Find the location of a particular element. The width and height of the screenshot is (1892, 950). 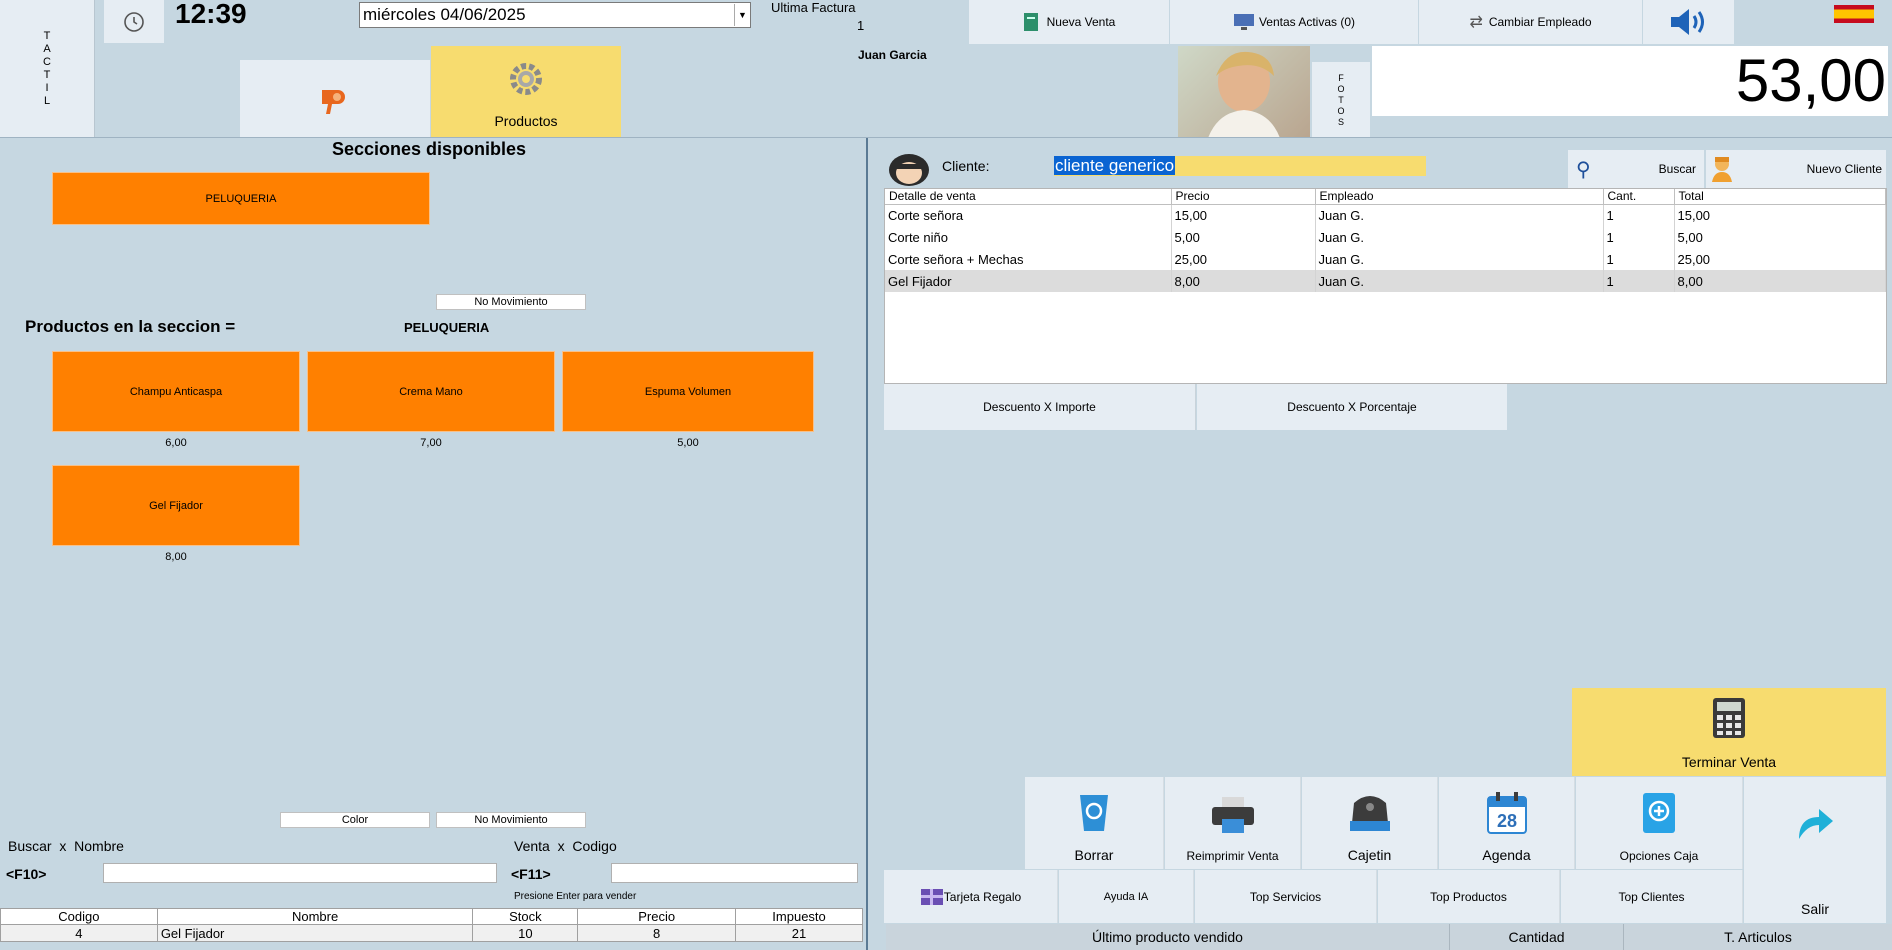

borrar-label: Borrar is located at coordinates (1094, 855).